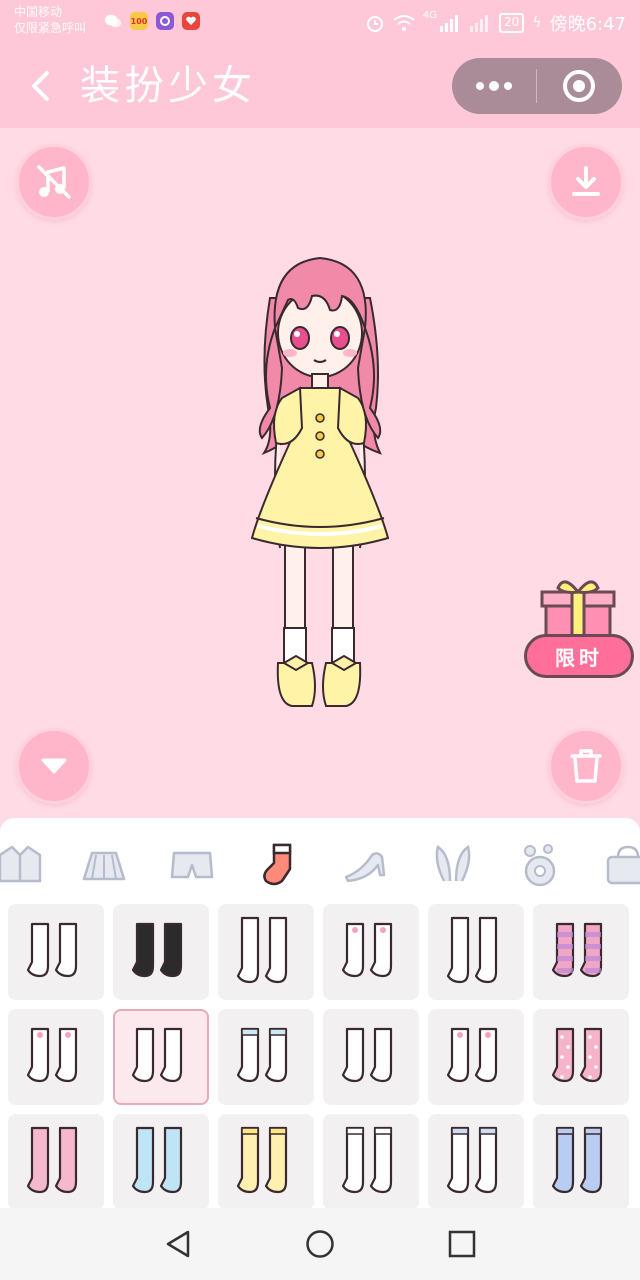 This screenshot has height=1280, width=640. I want to click on item-black-knee-socks, so click(161, 952).